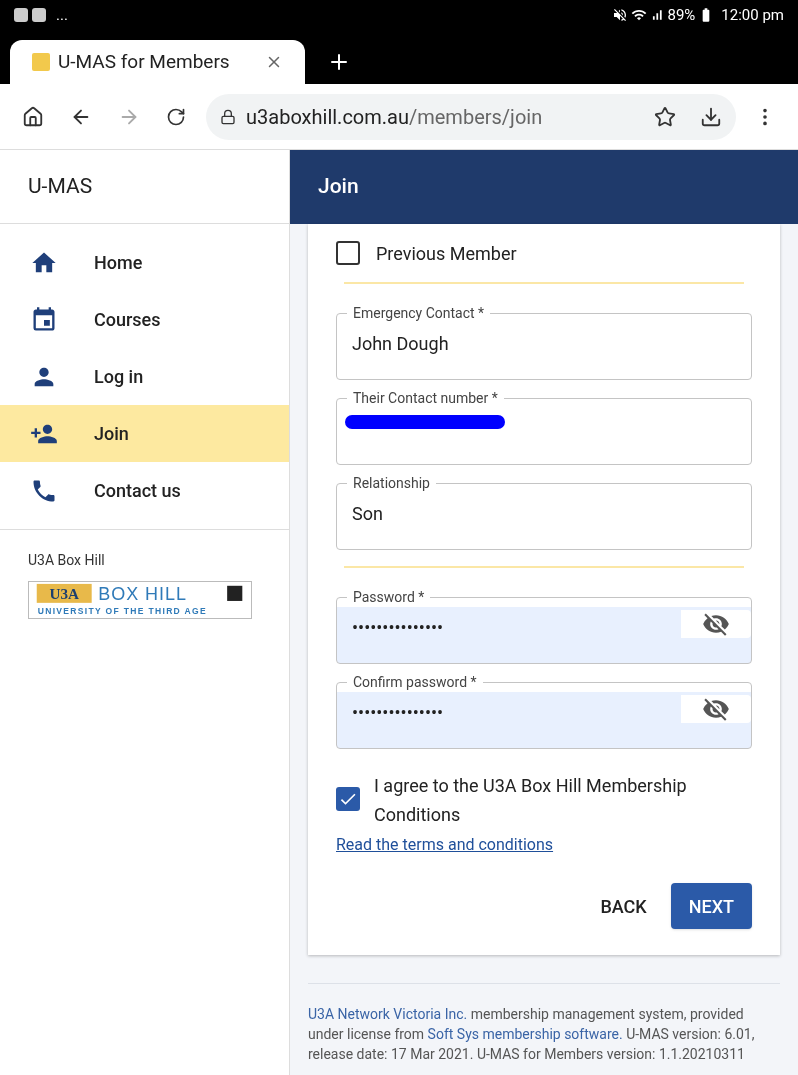  I want to click on clock: 12:00 pm, so click(752, 15).